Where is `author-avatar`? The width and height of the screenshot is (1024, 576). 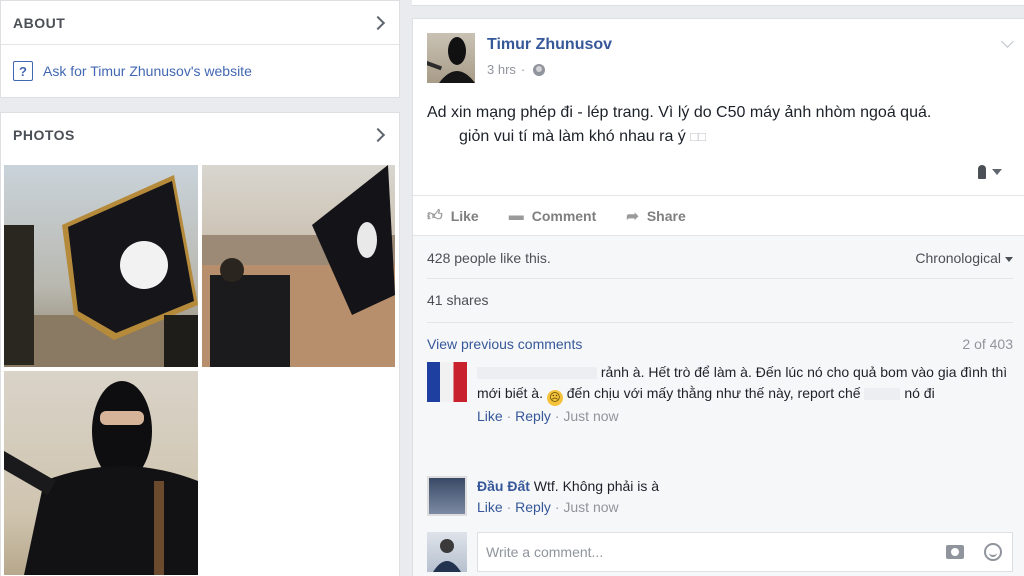
author-avatar is located at coordinates (451, 58).